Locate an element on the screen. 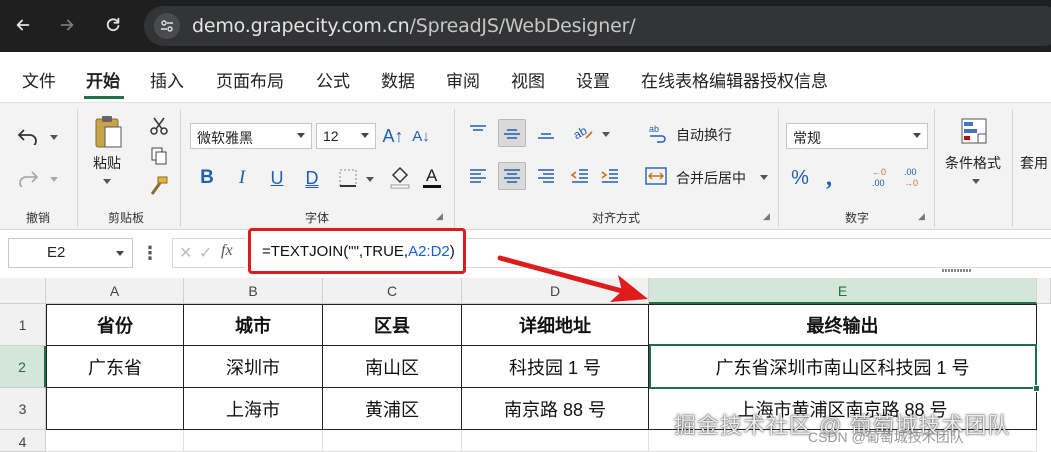 This screenshot has width=1051, height=452. table-cell: 深圳市 is located at coordinates (253, 367).